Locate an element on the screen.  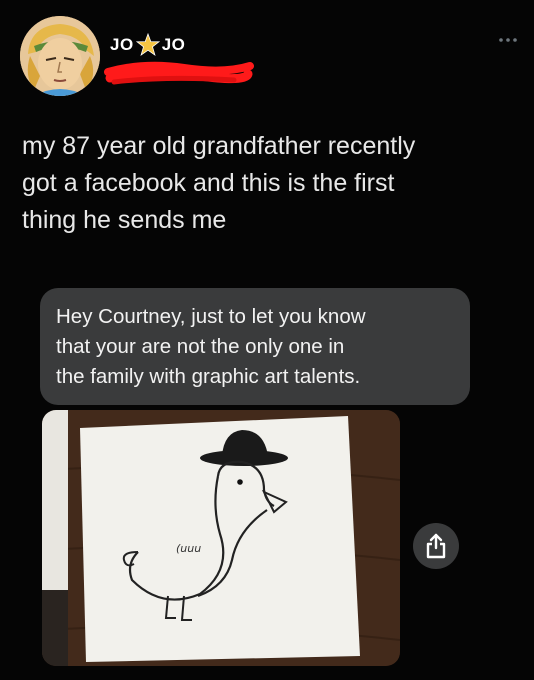
body-scribble: (uuu is located at coordinates (188, 548).